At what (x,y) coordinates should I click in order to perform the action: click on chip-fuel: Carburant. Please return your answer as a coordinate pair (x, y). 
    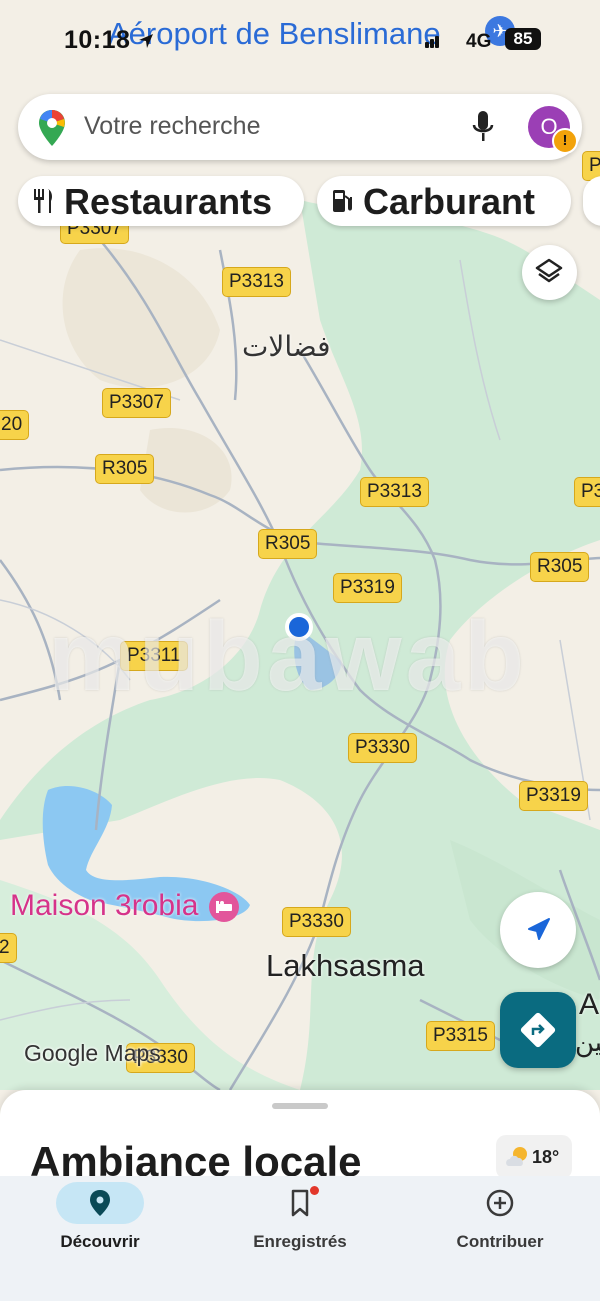
    Looking at the image, I should click on (444, 201).